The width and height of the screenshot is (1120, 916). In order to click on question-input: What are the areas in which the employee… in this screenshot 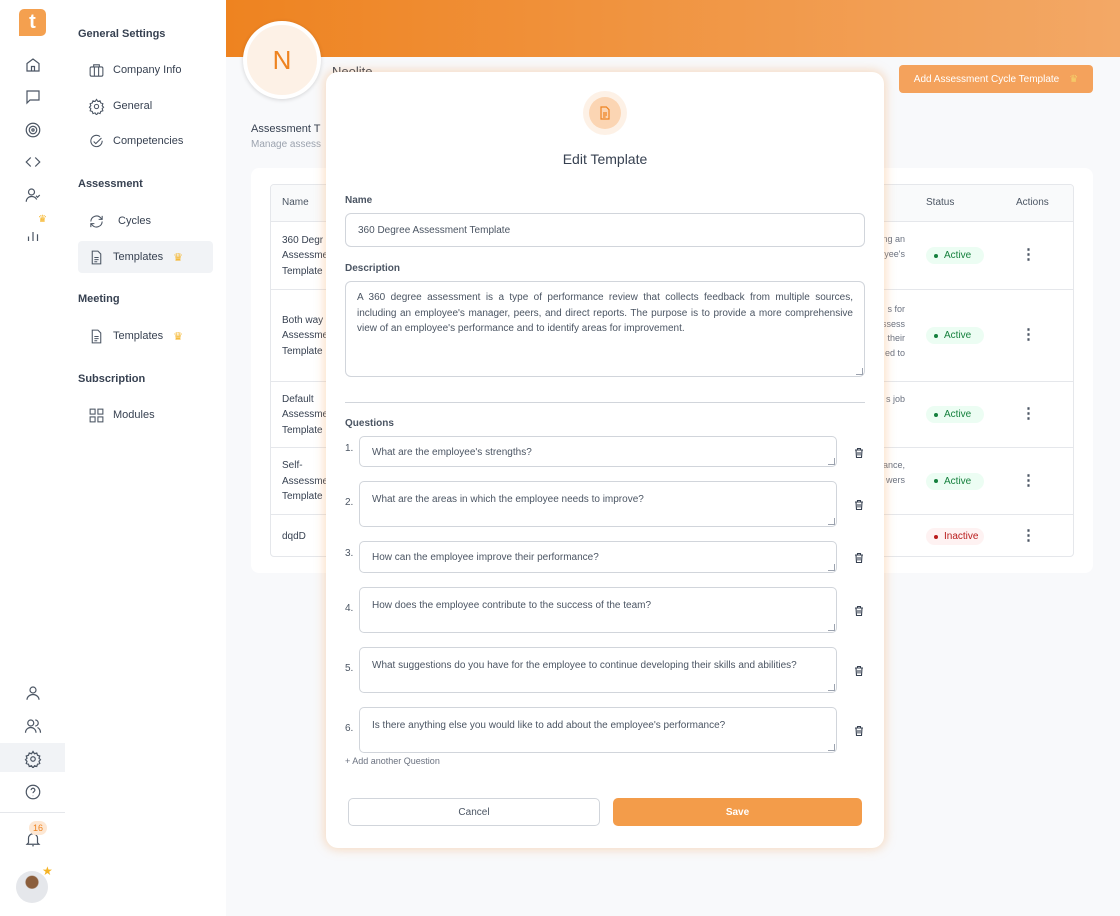, I will do `click(598, 504)`.